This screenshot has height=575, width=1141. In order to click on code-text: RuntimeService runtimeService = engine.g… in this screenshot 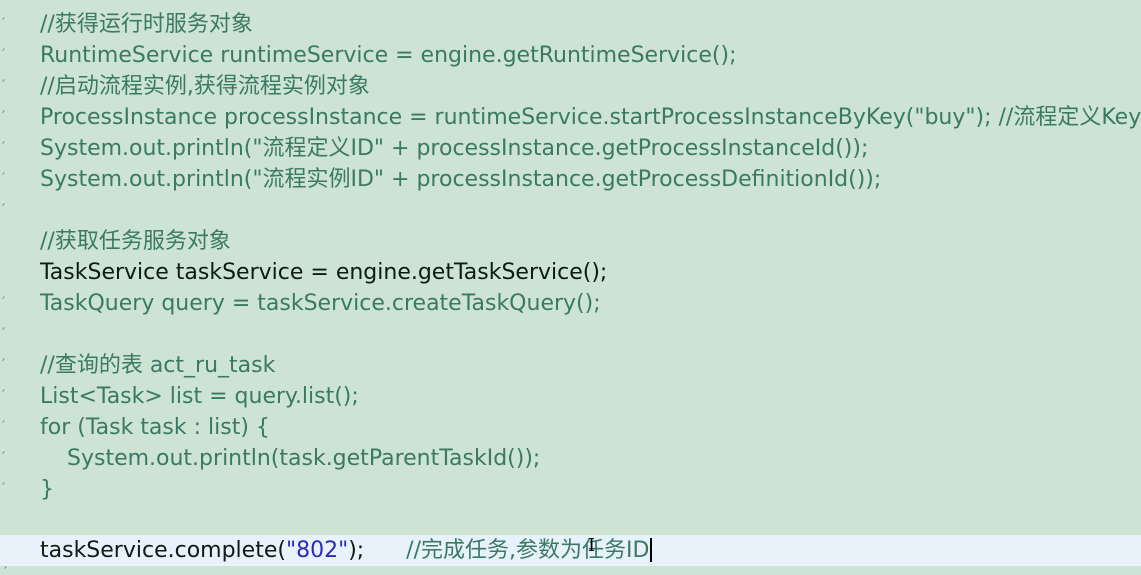, I will do `click(388, 55)`.